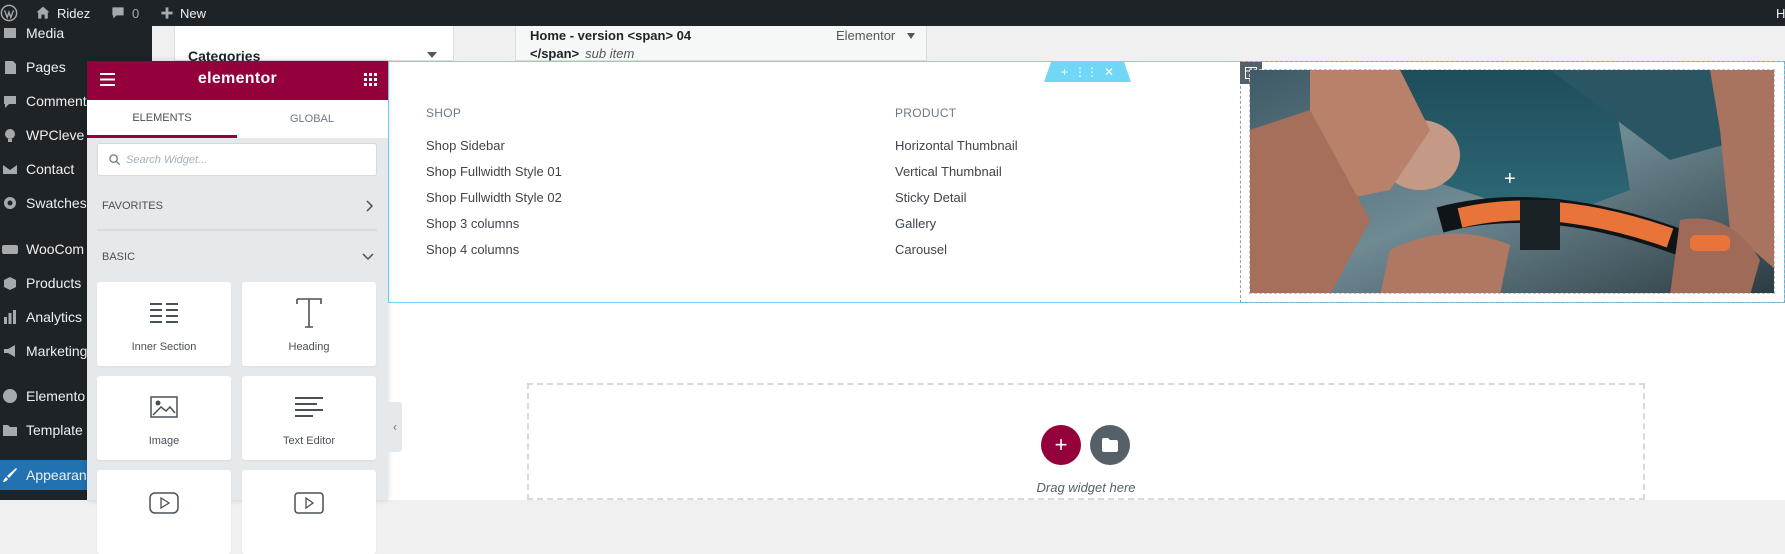  I want to click on panel-tabs: ELEMENTS GLOBAL, so click(237, 119).